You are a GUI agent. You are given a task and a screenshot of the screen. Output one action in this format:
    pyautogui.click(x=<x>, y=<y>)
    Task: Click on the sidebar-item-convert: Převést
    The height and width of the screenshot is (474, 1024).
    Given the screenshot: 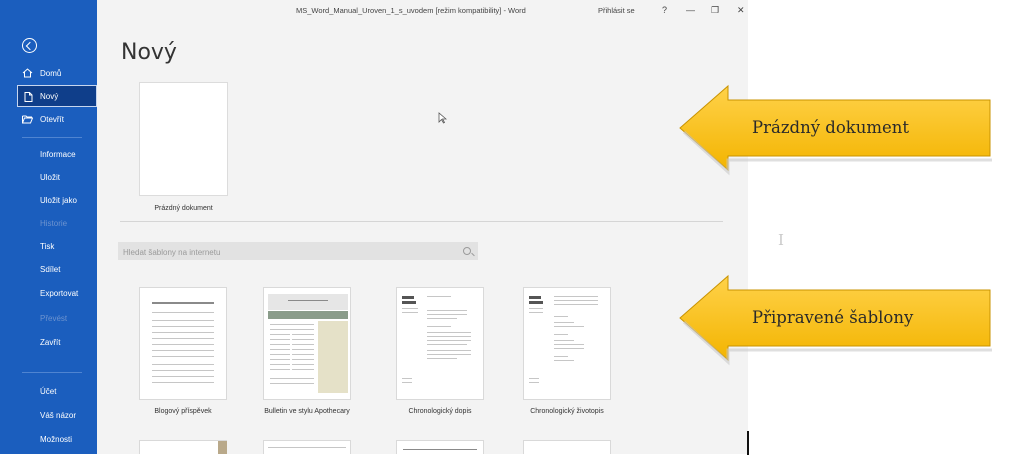 What is the action you would take?
    pyautogui.click(x=48, y=318)
    